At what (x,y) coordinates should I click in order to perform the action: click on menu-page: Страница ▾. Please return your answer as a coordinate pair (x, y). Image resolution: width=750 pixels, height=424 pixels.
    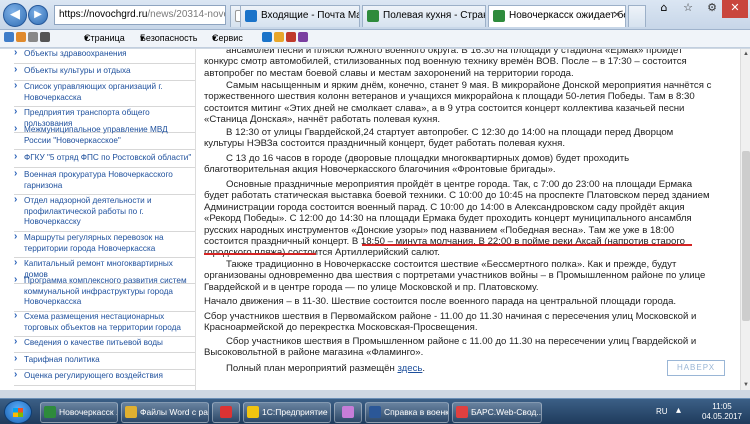
    Looking at the image, I should click on (104, 38).